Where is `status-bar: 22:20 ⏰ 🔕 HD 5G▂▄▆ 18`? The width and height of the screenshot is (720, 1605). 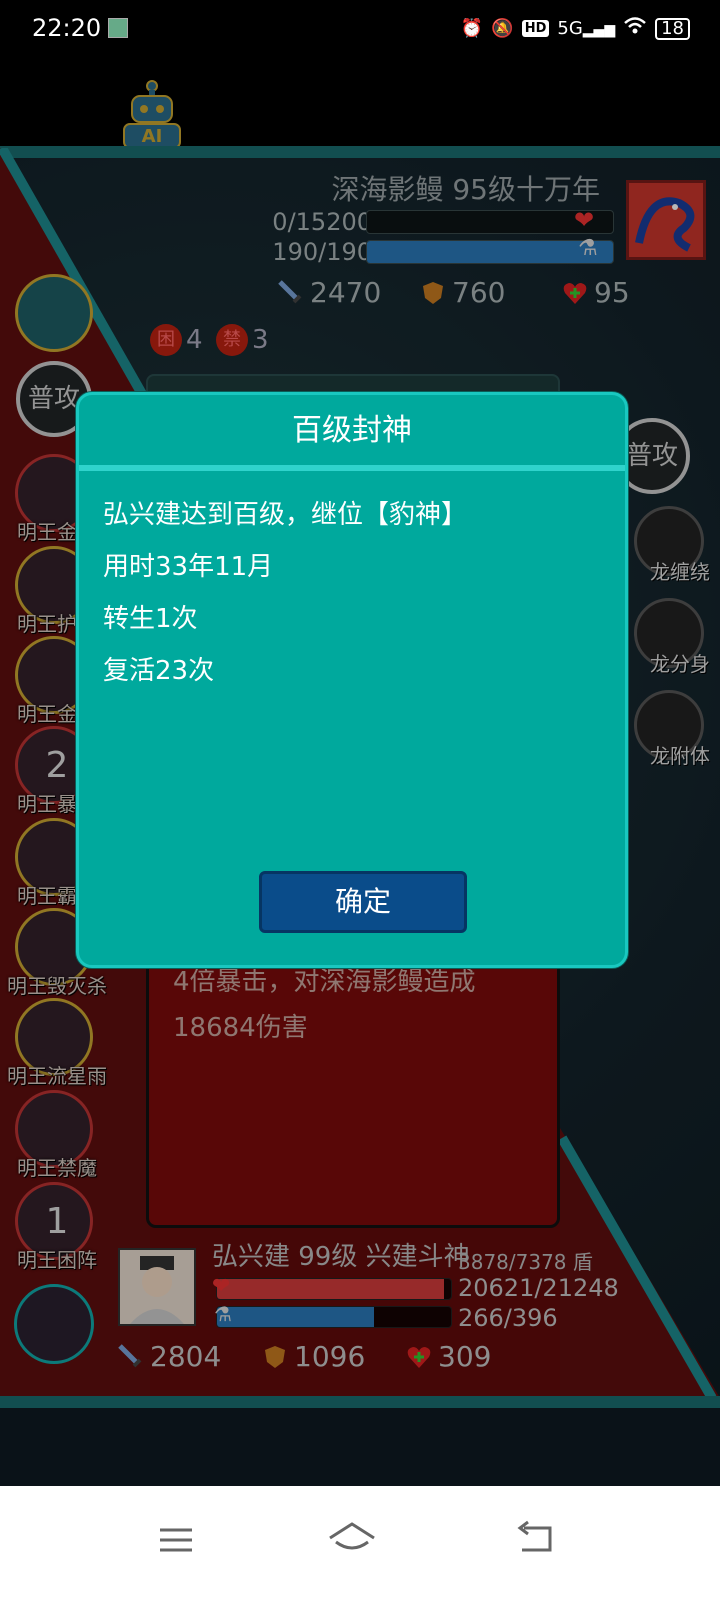
status-bar: 22:20 ⏰ 🔕 HD 5G▂▄▆ 18 is located at coordinates (360, 29).